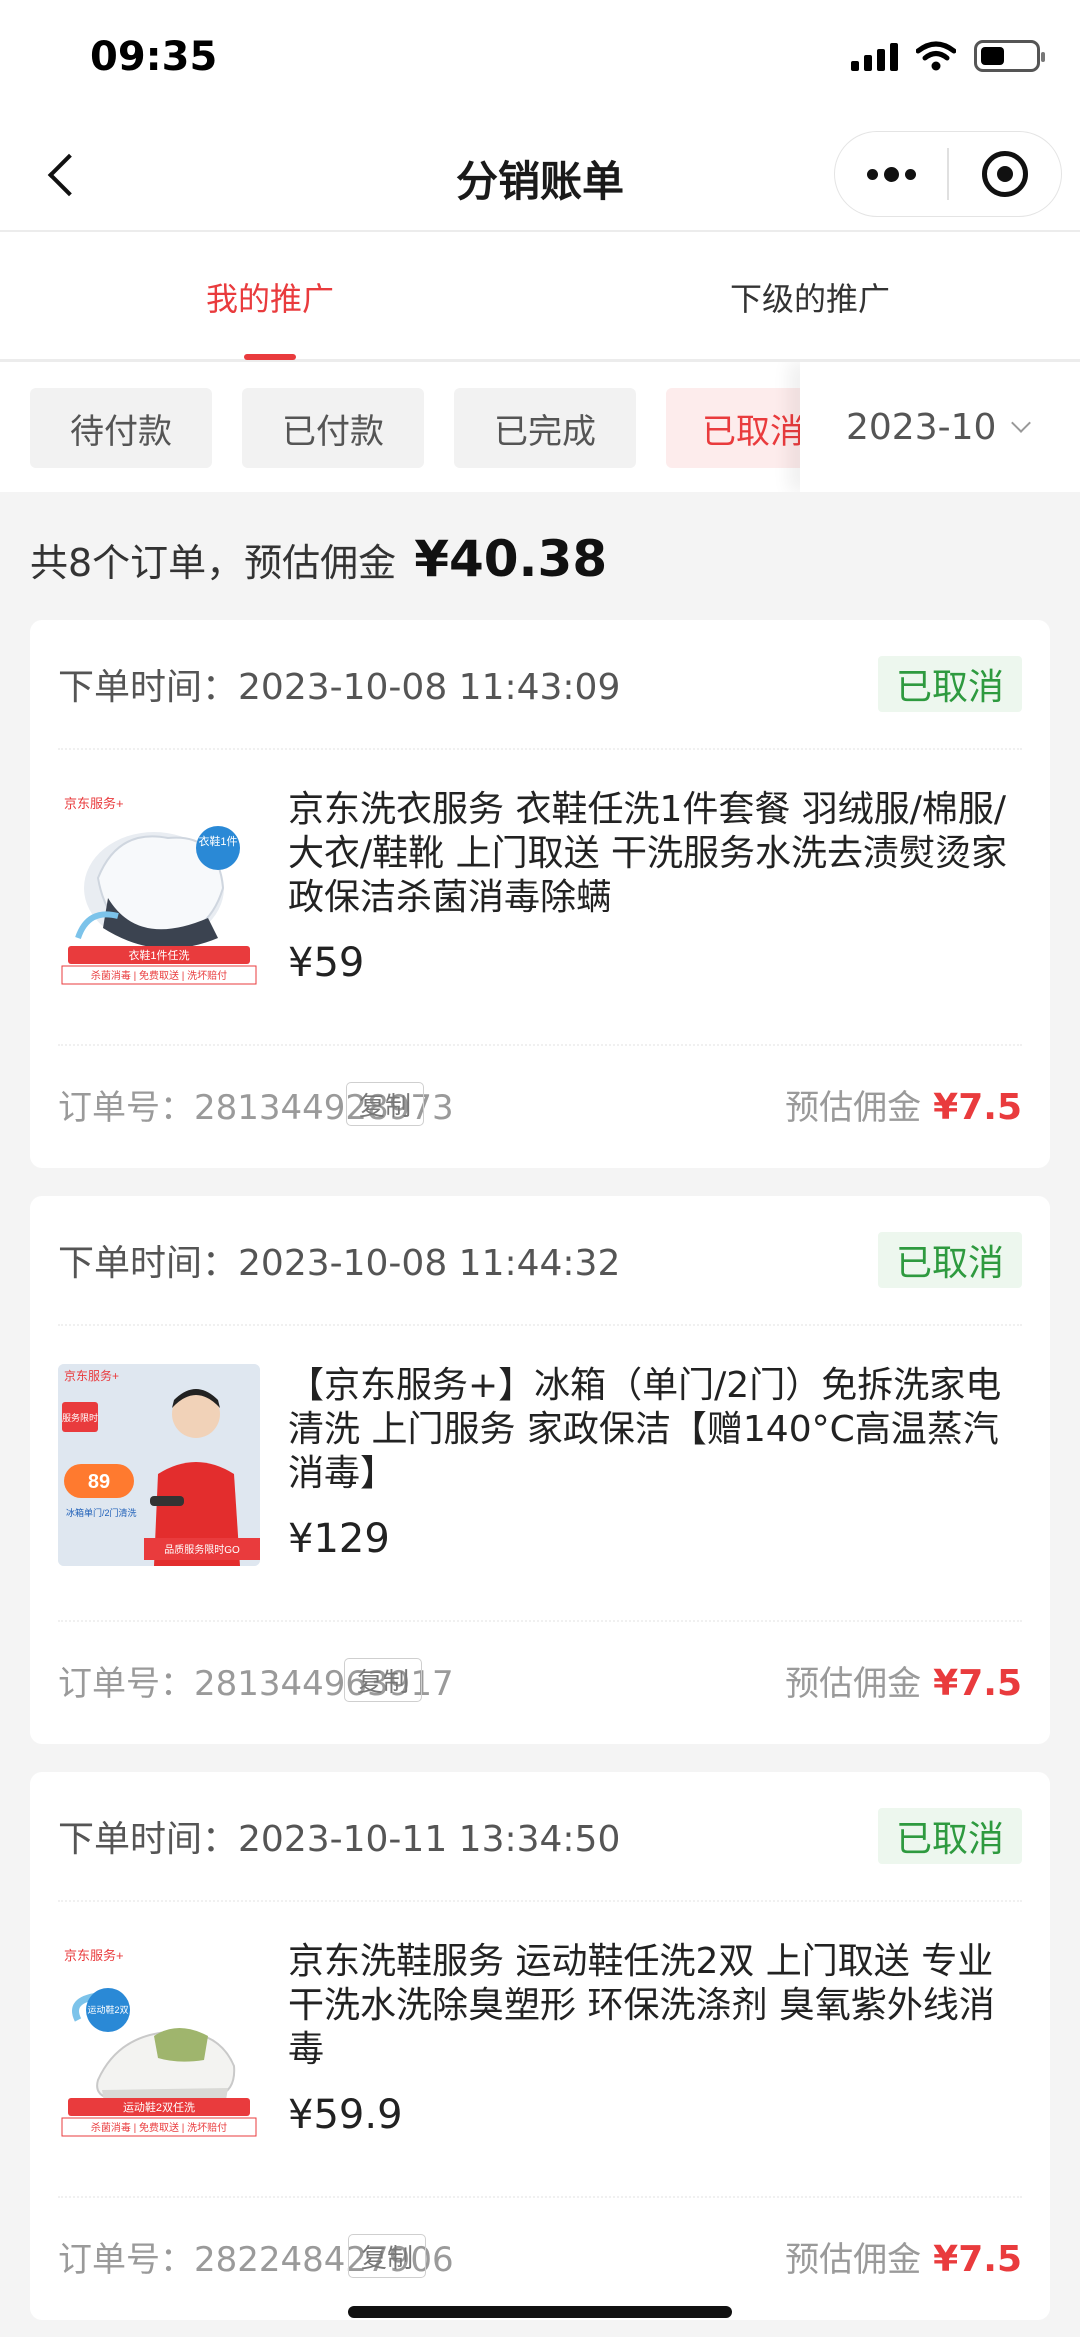  I want to click on order-time: 下单时间：2023-10-08 11:44:32, so click(339, 1263).